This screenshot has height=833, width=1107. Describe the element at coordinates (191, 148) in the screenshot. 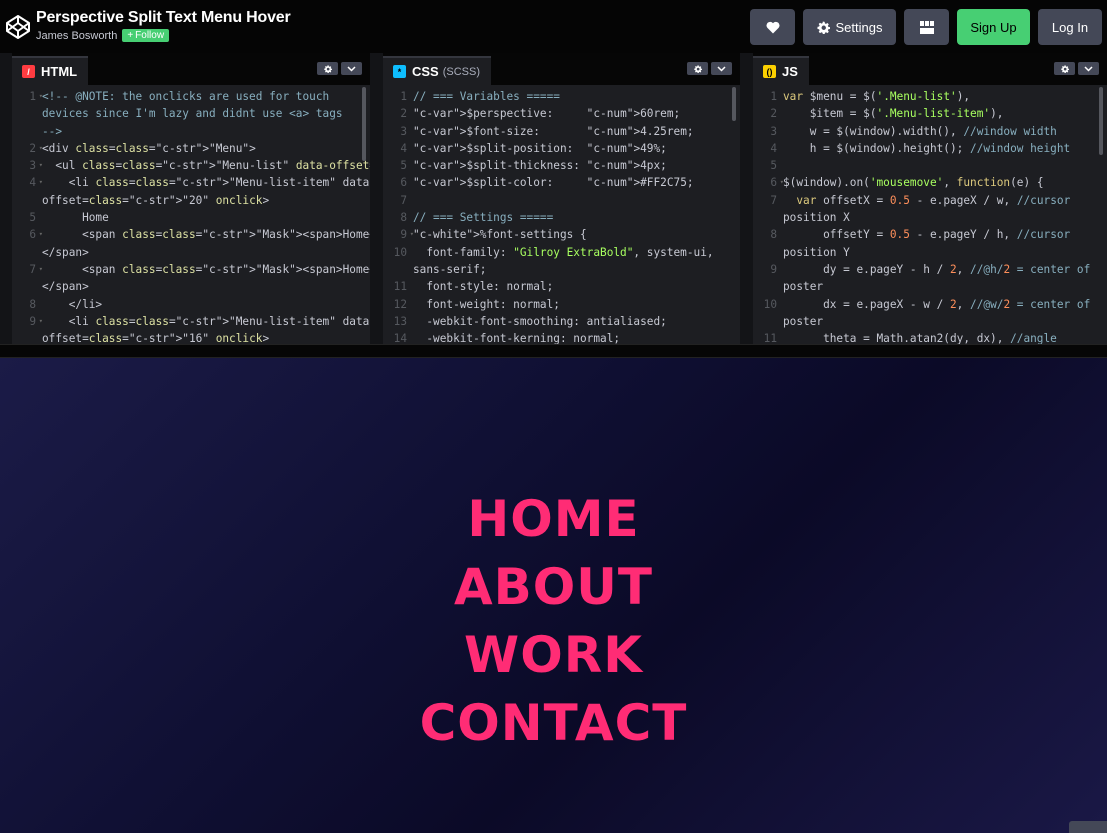

I see `html-line: 2 ▾ <div class=class="c-str">"Menu">` at that location.